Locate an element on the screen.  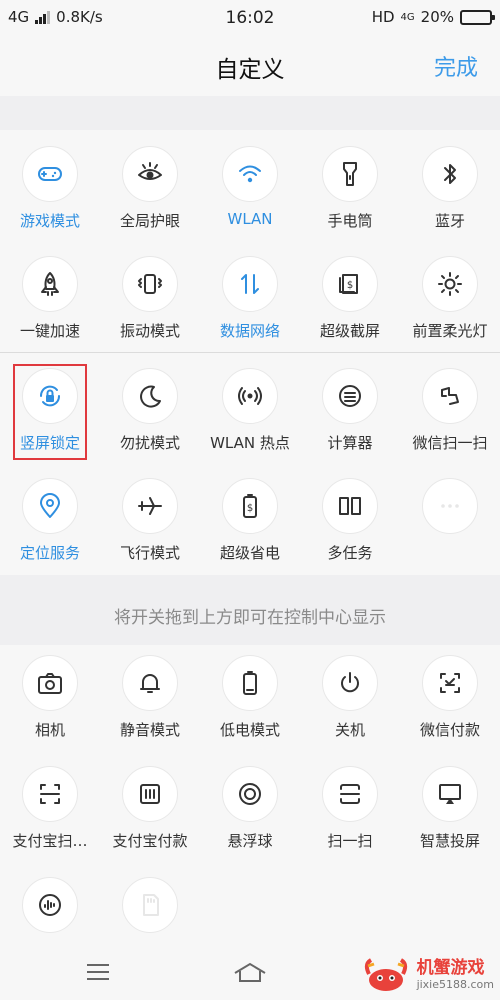
done-button: 完成 is located at coordinates (456, 66).